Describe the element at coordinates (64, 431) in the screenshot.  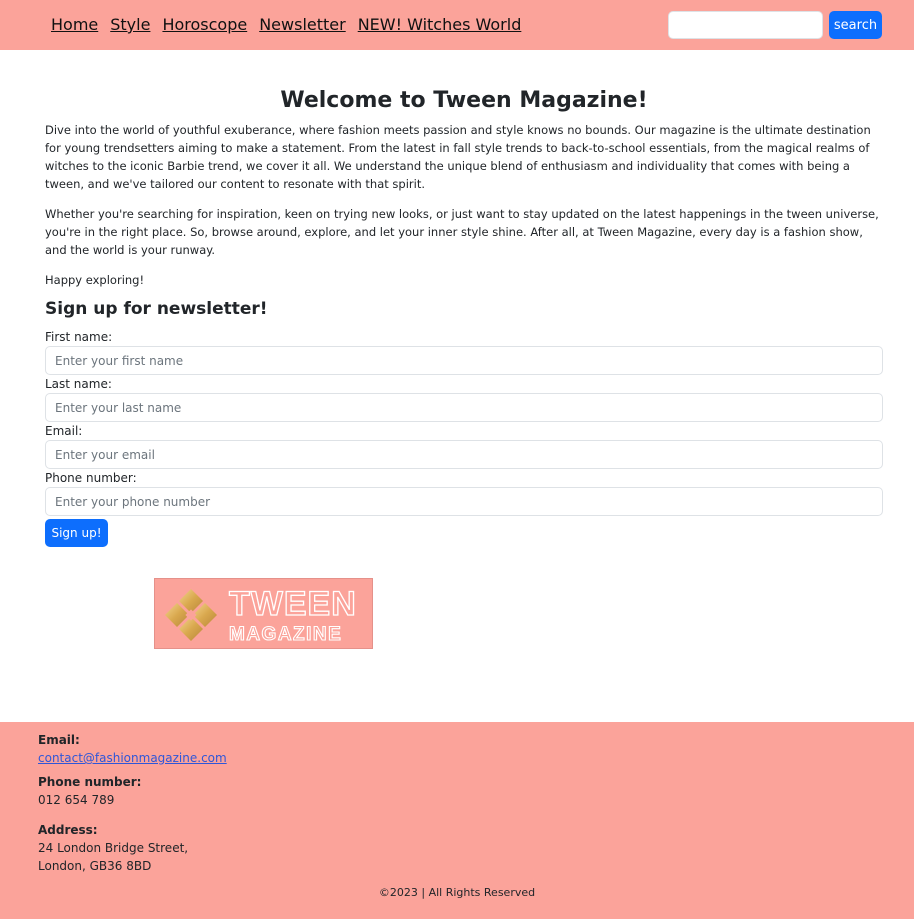
I see `email-label: Email:` at that location.